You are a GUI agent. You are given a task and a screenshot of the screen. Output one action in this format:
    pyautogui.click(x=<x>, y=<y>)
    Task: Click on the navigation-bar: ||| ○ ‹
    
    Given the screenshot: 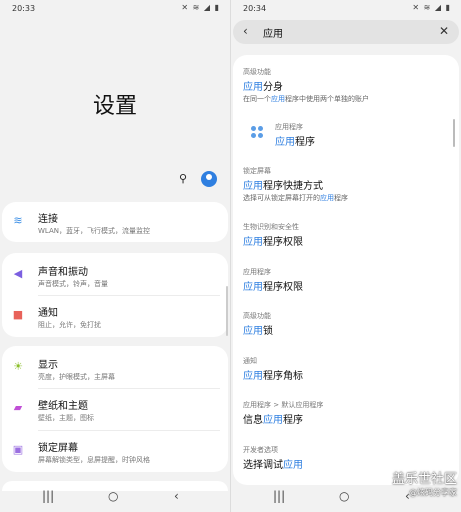 What is the action you would take?
    pyautogui.click(x=115, y=497)
    